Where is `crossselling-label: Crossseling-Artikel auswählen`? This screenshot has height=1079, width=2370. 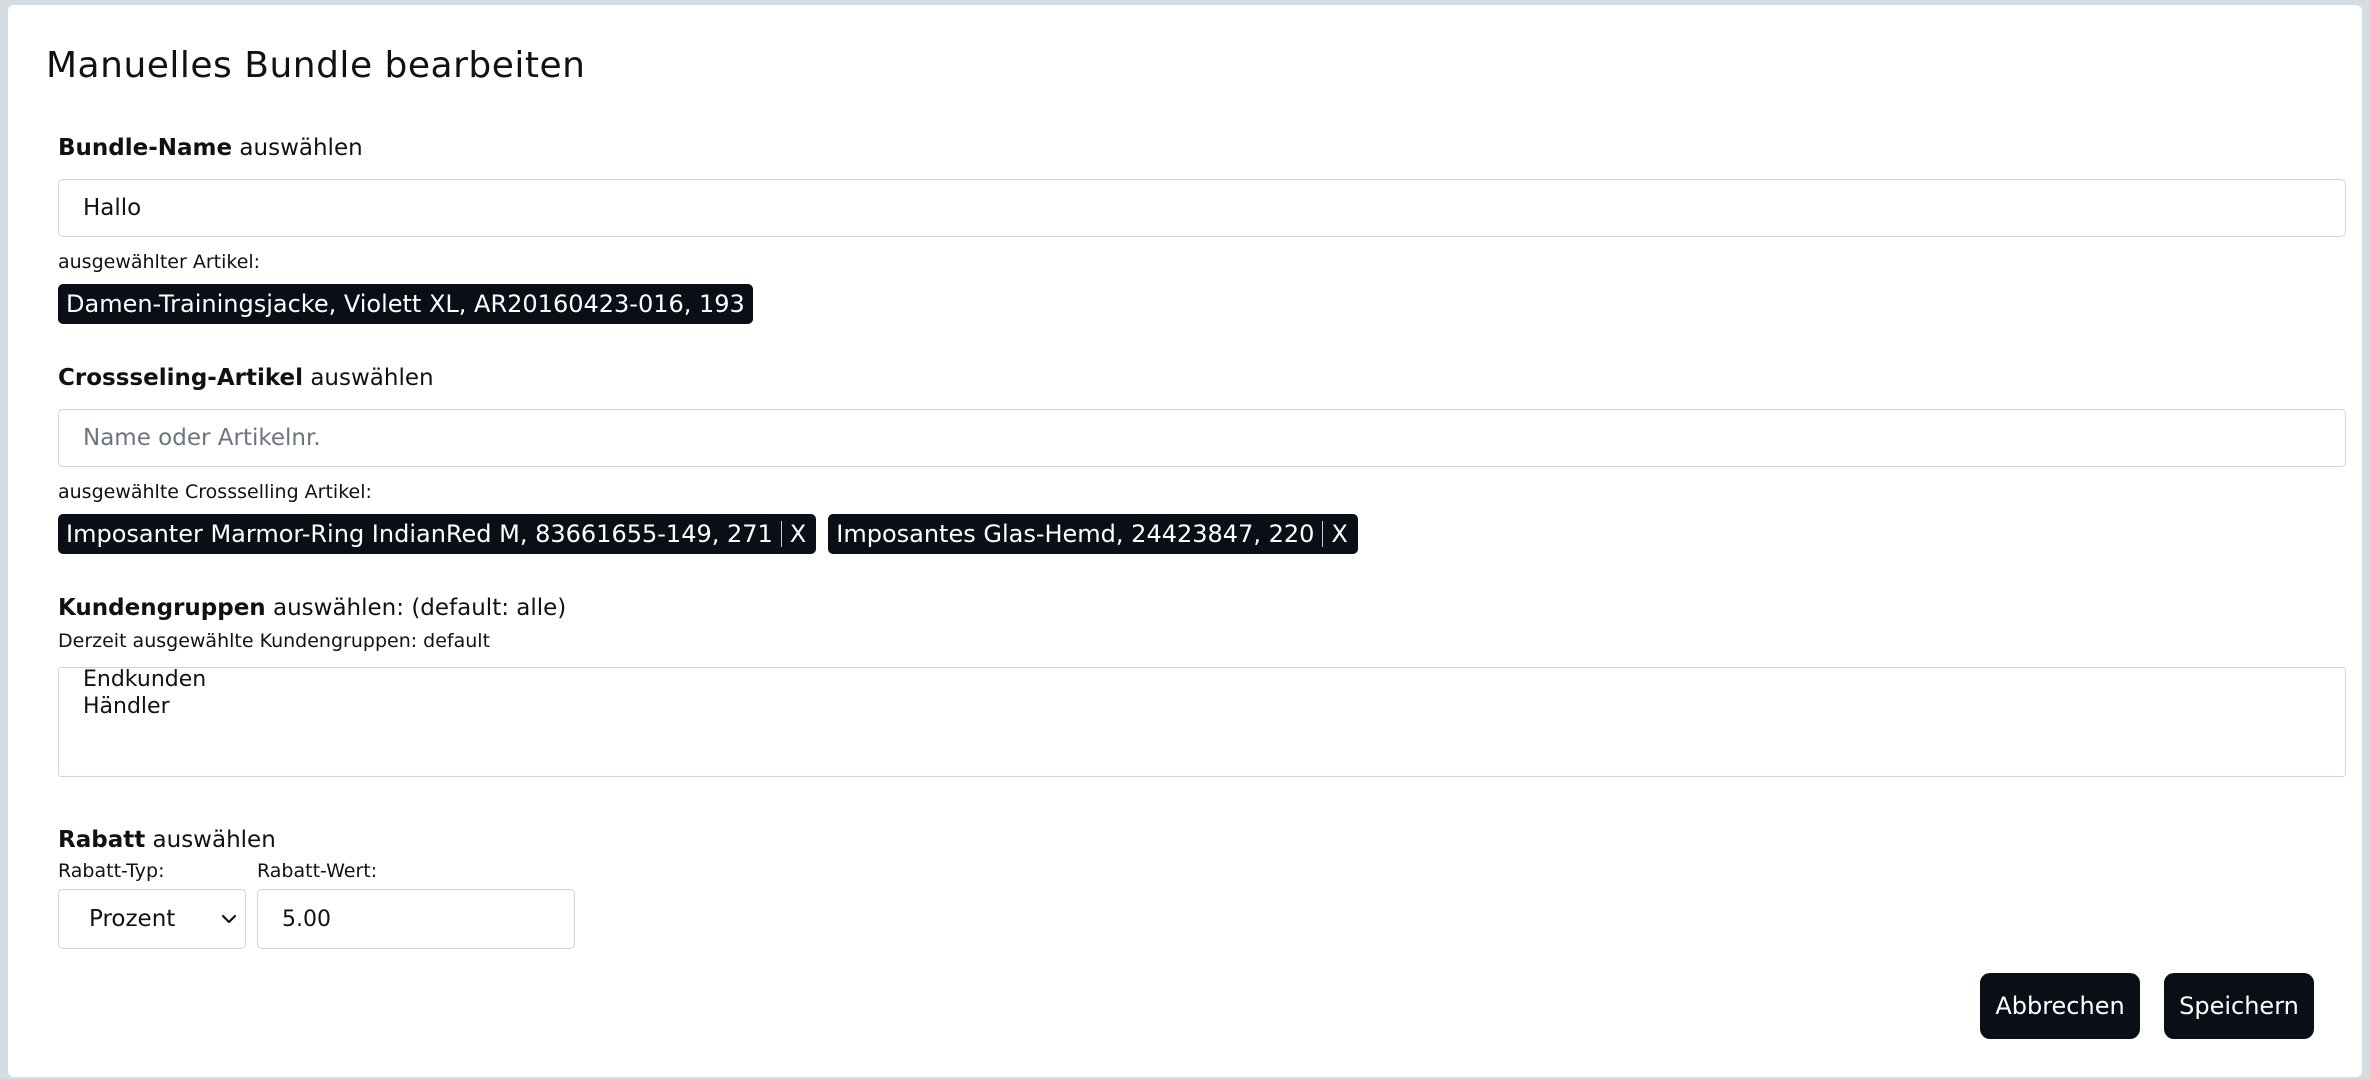
crossselling-label: Crossseling-Artikel auswählen is located at coordinates (246, 378).